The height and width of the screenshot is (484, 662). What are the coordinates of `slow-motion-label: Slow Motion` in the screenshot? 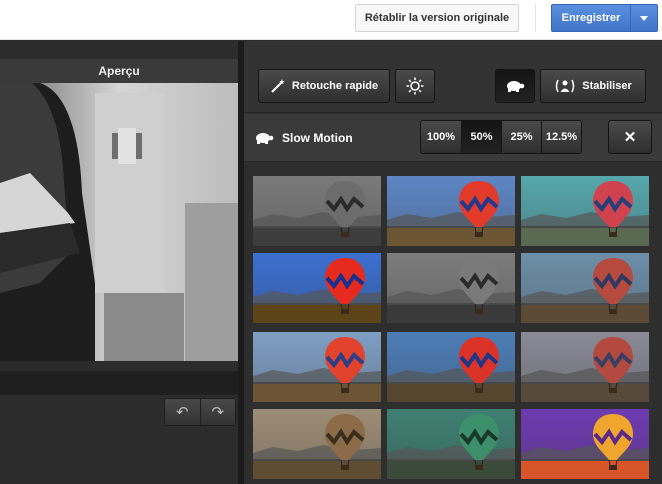 It's located at (317, 138).